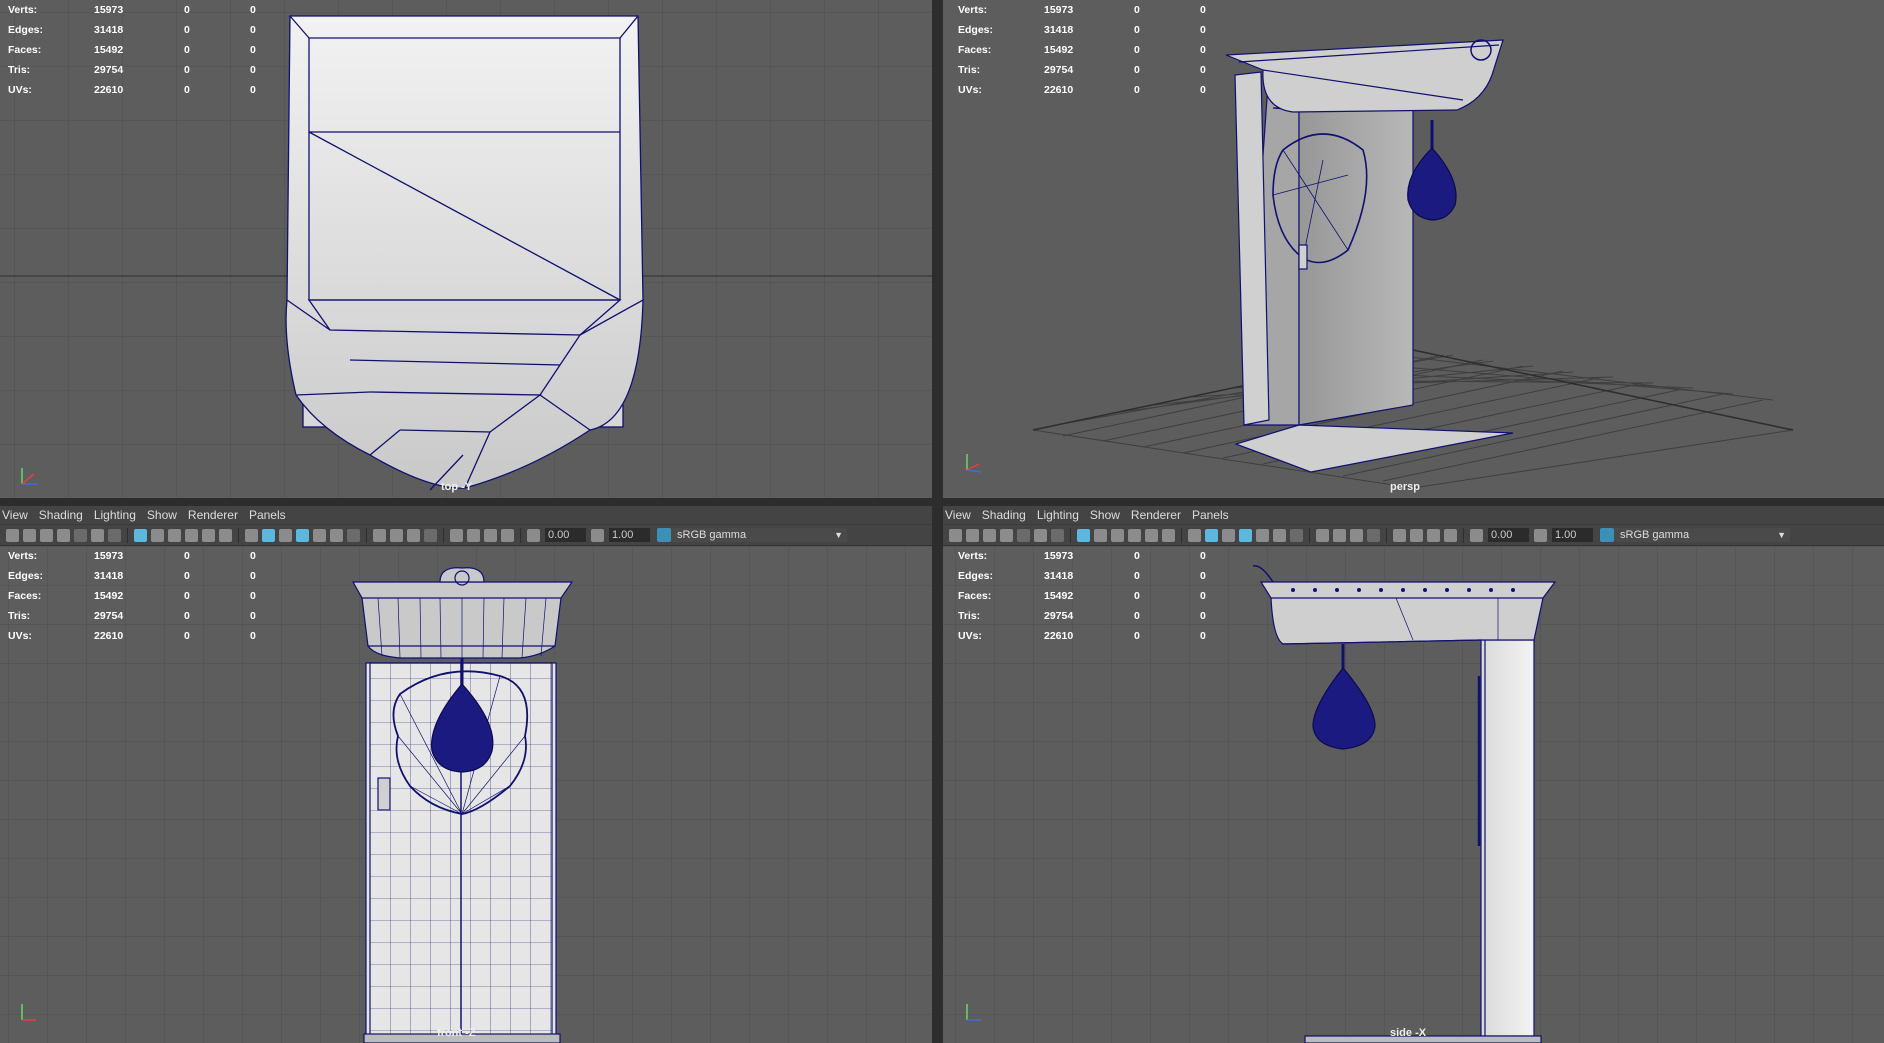 The height and width of the screenshot is (1043, 1884). I want to click on horizontal-panel-divider, so click(942, 502).